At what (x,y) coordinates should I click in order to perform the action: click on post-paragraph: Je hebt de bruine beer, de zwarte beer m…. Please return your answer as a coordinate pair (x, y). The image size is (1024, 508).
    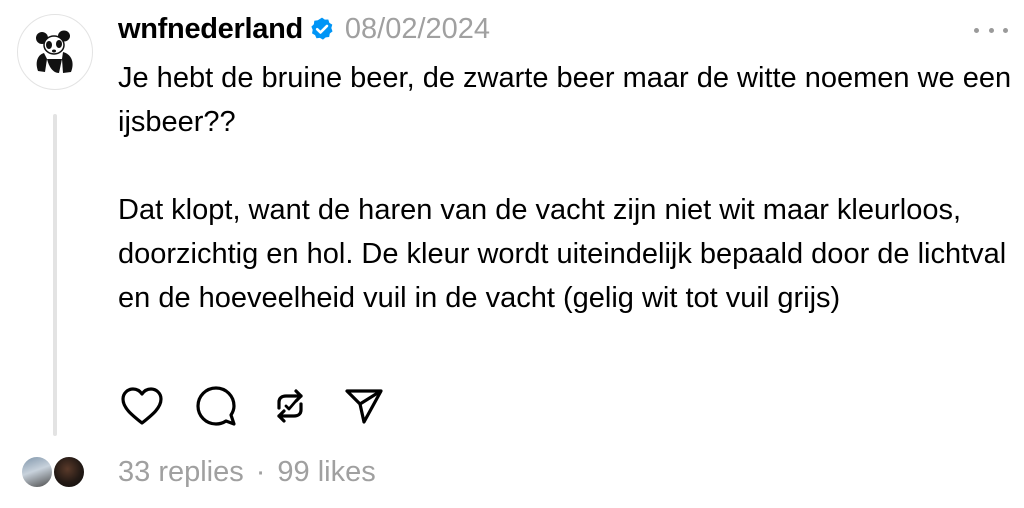
    Looking at the image, I should click on (565, 100).